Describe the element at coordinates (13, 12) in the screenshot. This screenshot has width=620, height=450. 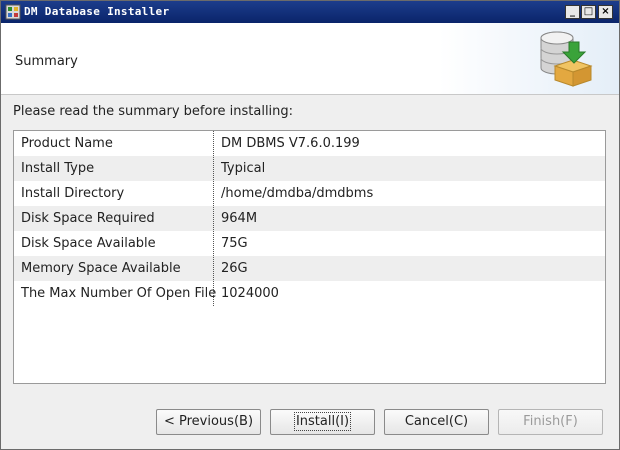
I see `installer-app-icon` at that location.